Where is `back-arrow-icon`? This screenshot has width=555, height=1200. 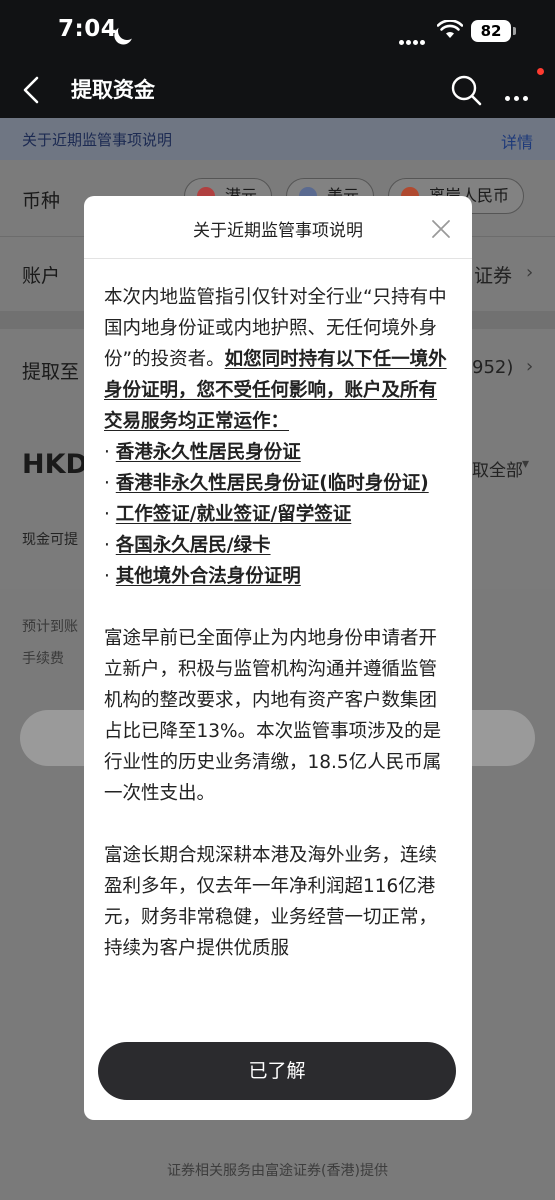
back-arrow-icon is located at coordinates (32, 90).